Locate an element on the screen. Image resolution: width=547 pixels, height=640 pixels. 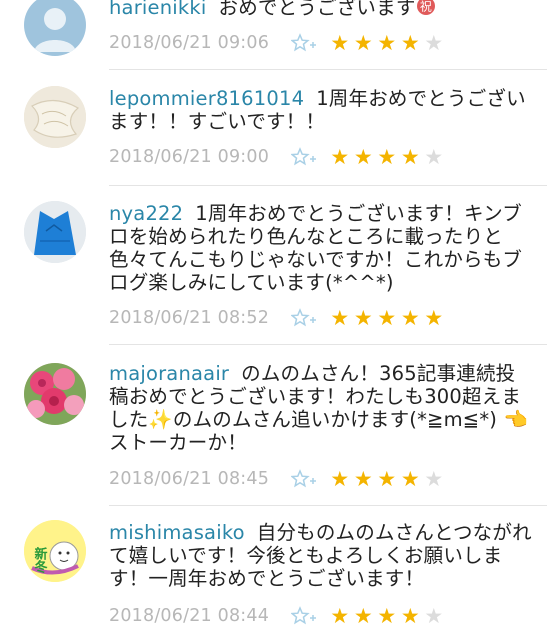
comment-body: おめでとうございます is located at coordinates (317, 9).